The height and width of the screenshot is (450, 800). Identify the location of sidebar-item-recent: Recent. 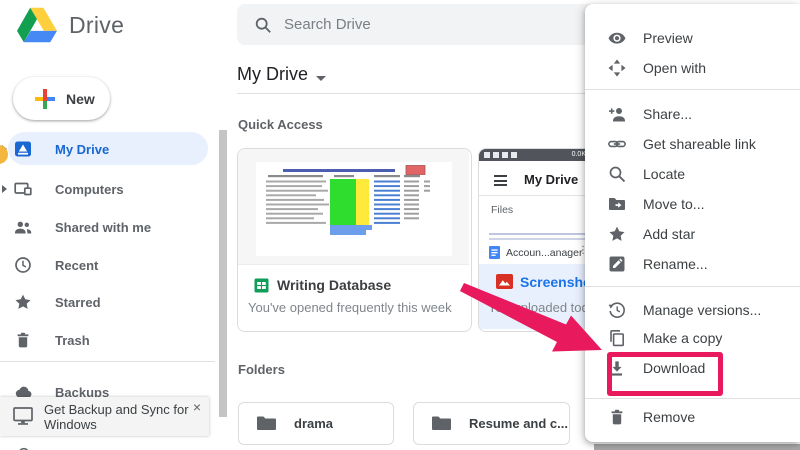
(107, 265).